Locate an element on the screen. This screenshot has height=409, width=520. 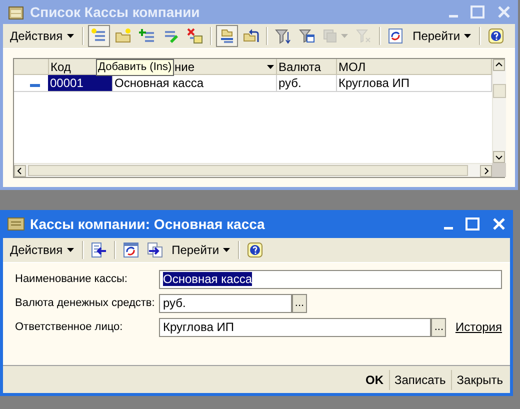
table-cell: Круглова ИП is located at coordinates (414, 83).